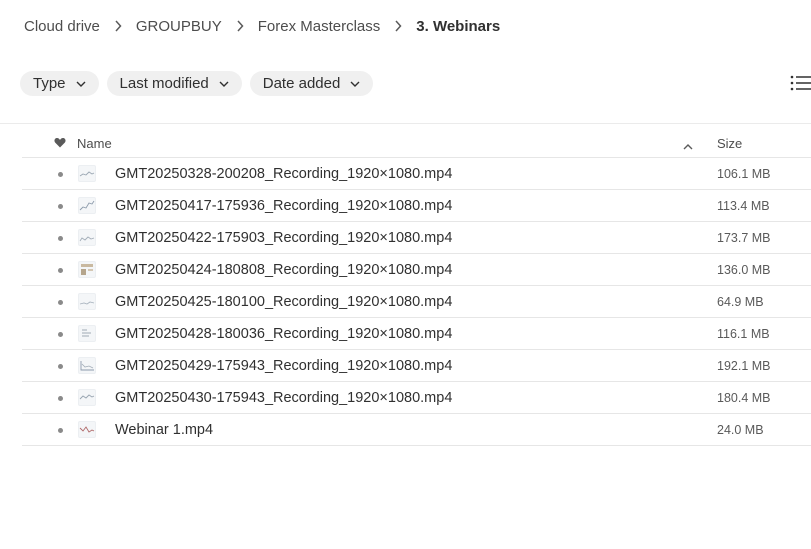  I want to click on file-size: 106.1 MB, so click(744, 174).